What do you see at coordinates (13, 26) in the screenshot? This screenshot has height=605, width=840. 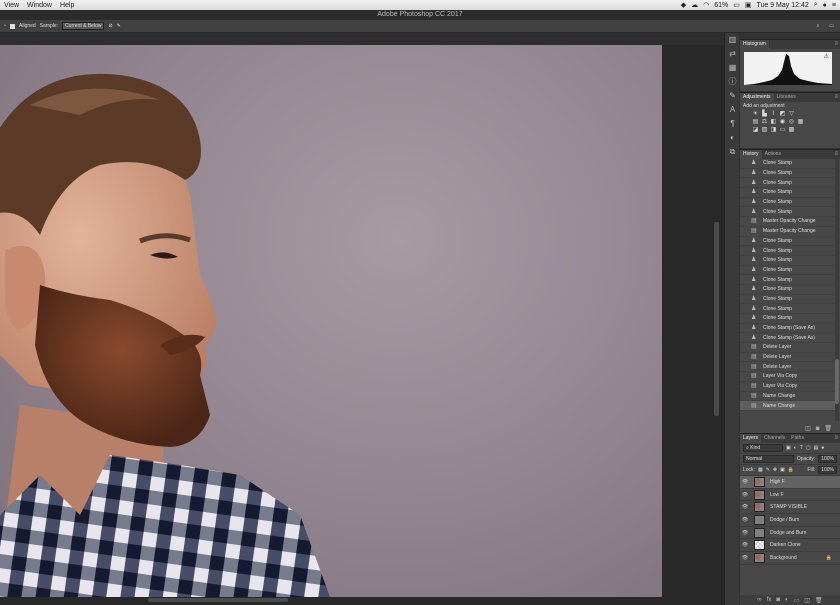 I see `aligned-checkbox` at bounding box center [13, 26].